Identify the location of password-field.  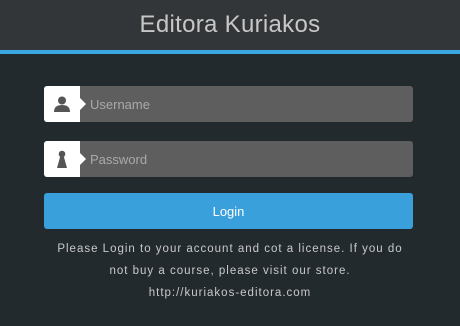
(228, 159).